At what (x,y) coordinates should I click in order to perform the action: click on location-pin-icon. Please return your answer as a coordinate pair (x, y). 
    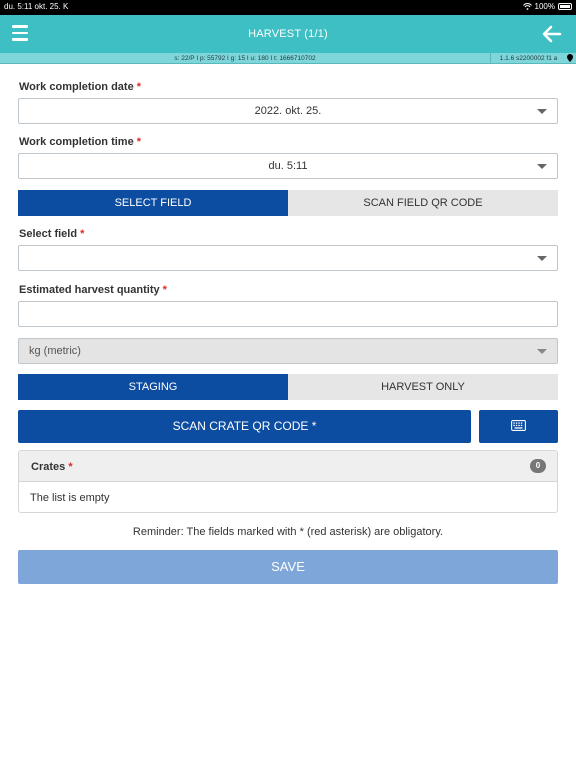
    Looking at the image, I should click on (570, 58).